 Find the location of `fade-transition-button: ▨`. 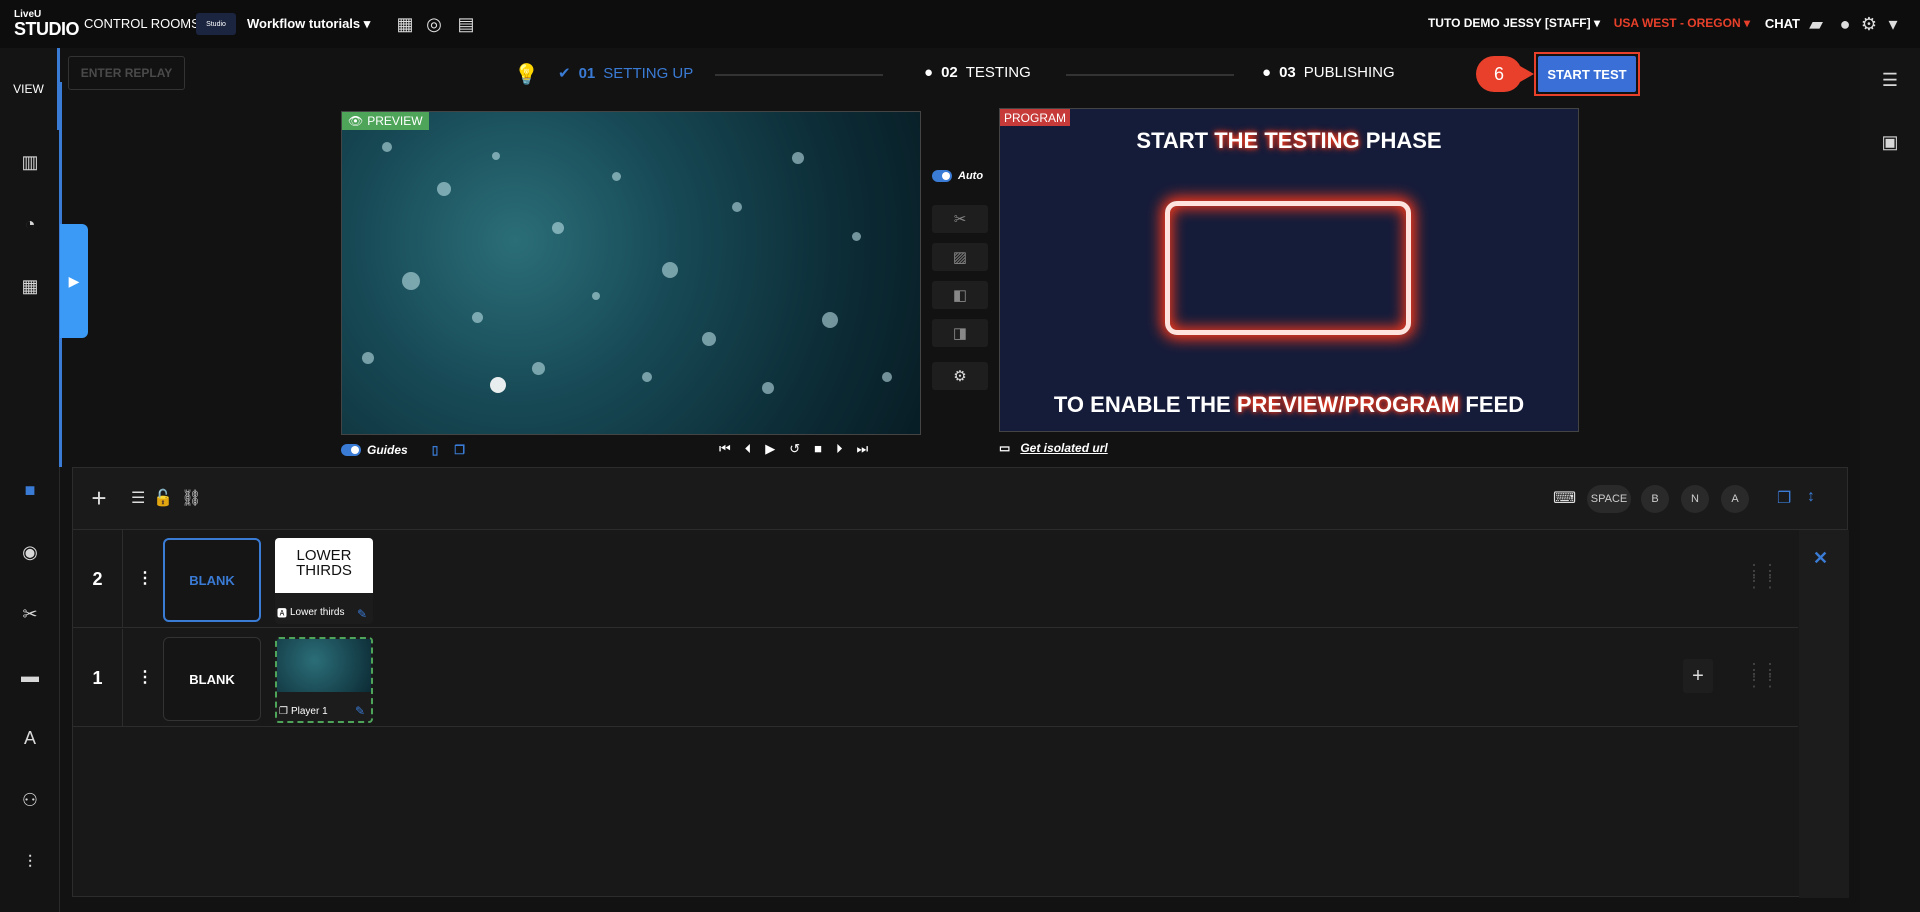

fade-transition-button: ▨ is located at coordinates (960, 257).